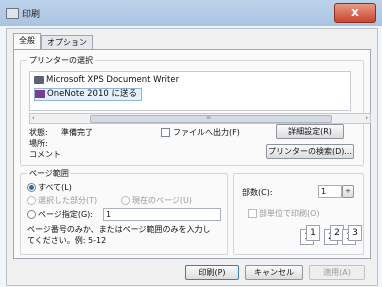 The height and width of the screenshot is (287, 382). Describe the element at coordinates (67, 200) in the screenshot. I see `selection-label: 選択した部分(T)` at that location.